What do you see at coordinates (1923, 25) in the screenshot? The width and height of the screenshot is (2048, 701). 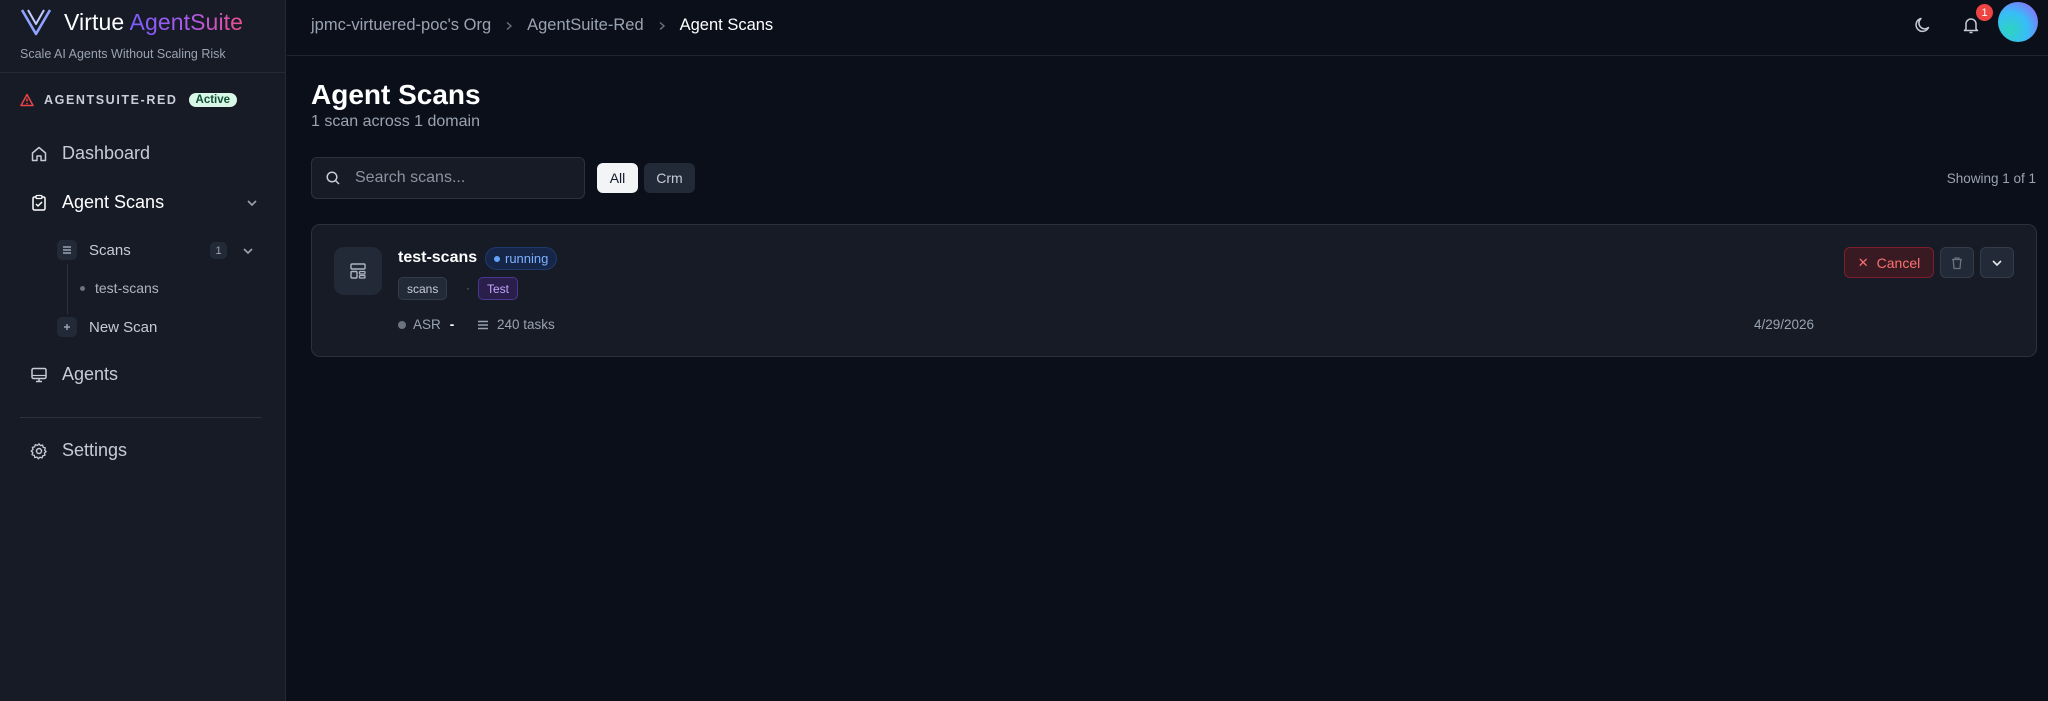 I see `moon-icon` at bounding box center [1923, 25].